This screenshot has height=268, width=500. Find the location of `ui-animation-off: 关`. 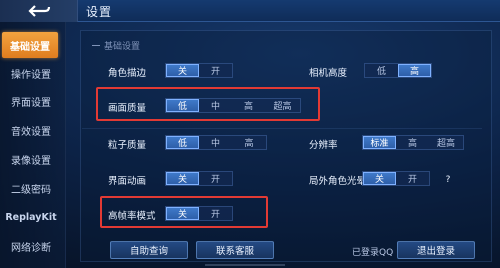

ui-animation-off: 关 is located at coordinates (182, 178).